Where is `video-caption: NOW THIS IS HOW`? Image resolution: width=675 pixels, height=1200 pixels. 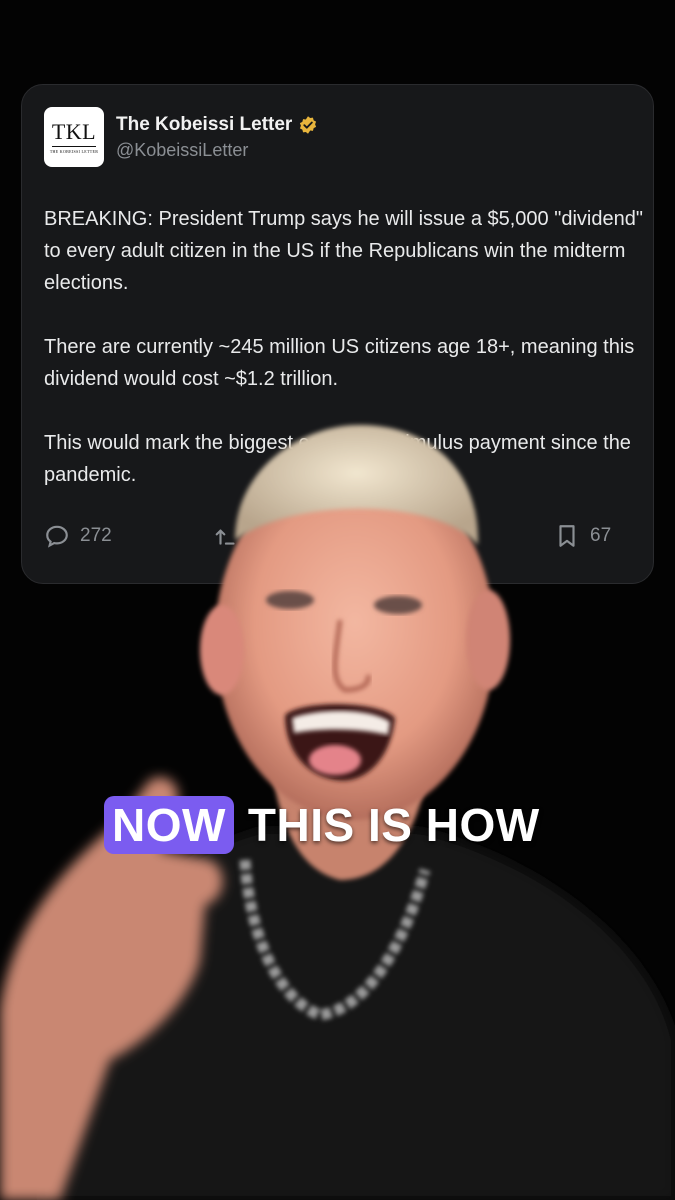
video-caption: NOW THIS IS HOW is located at coordinates (322, 825).